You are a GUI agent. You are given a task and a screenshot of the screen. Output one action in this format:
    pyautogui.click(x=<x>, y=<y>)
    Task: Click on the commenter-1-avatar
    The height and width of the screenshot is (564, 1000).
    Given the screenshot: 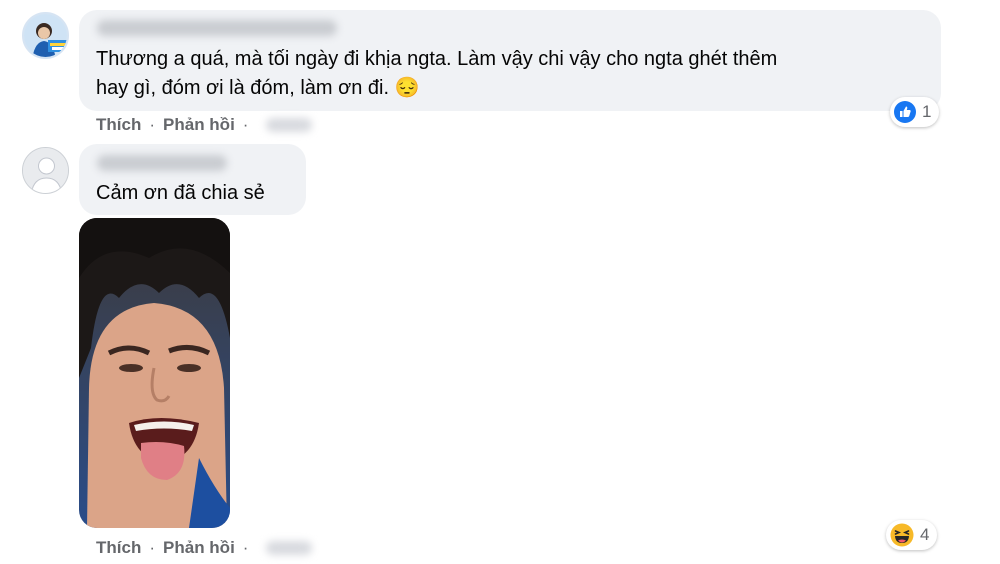 What is the action you would take?
    pyautogui.click(x=45, y=35)
    